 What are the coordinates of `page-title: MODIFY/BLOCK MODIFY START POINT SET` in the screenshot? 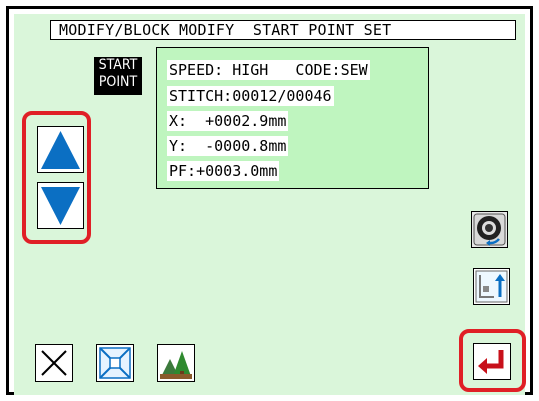 It's located at (283, 30).